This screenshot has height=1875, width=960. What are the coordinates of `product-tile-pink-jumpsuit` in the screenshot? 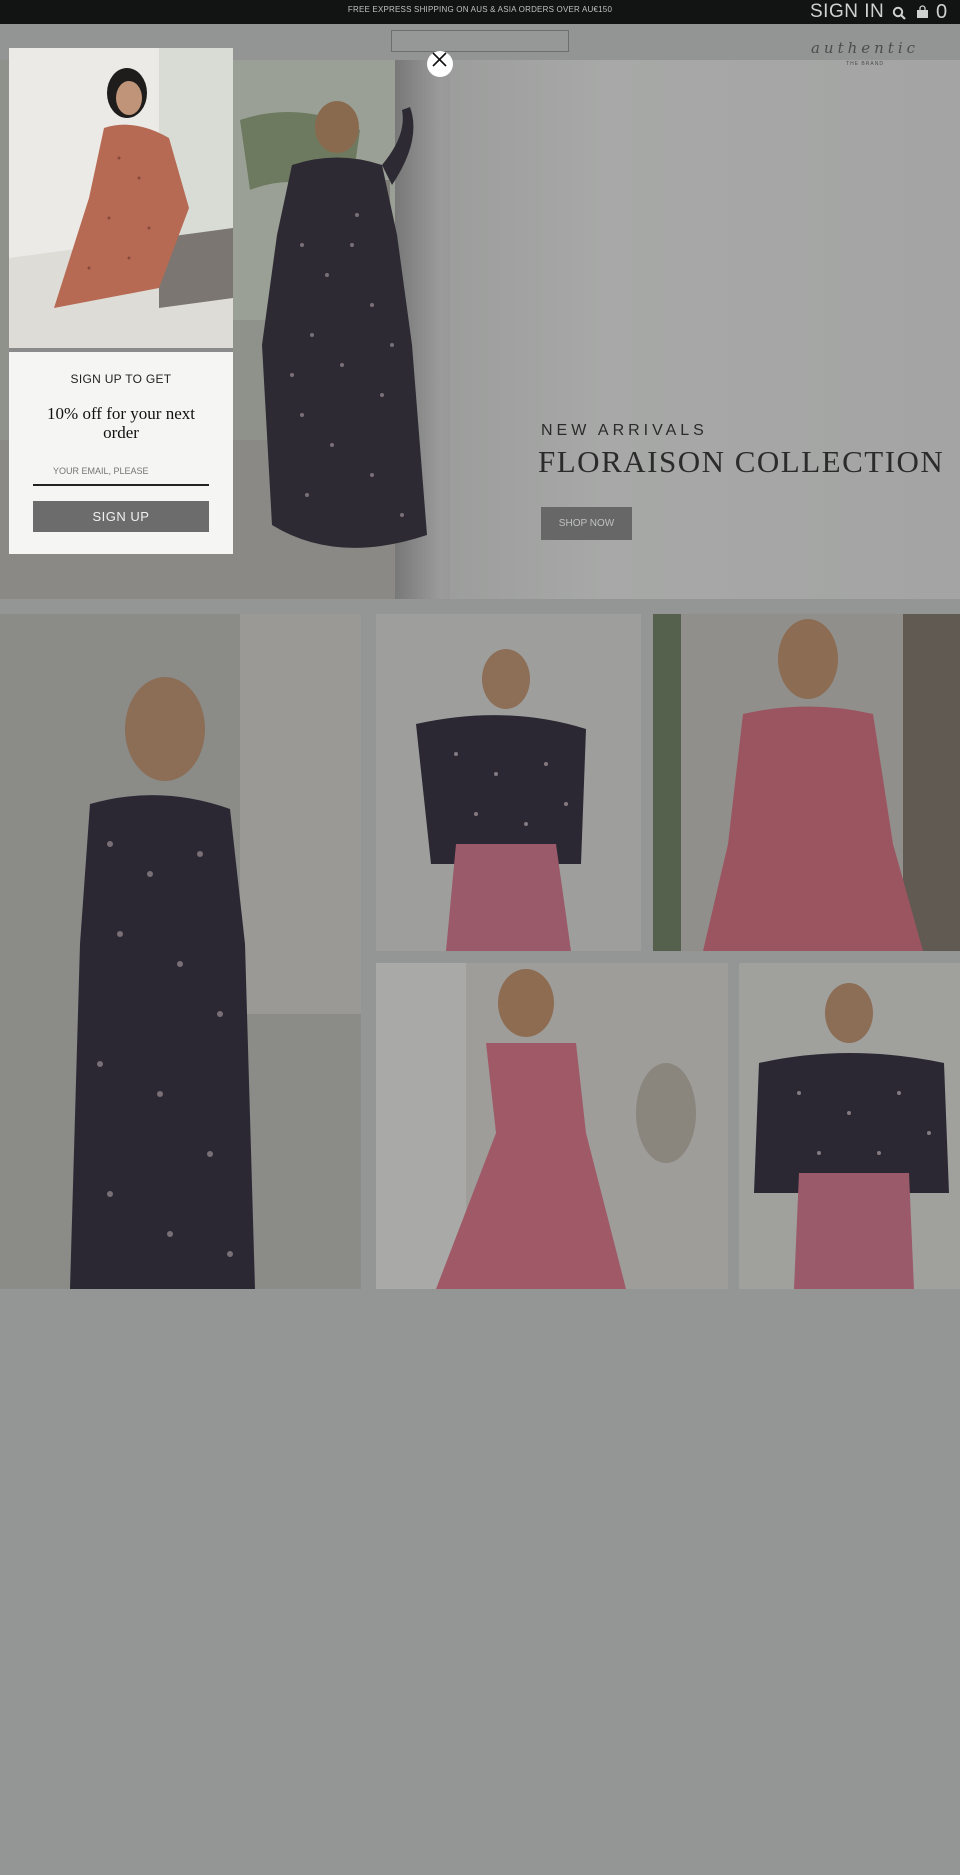 It's located at (552, 1126).